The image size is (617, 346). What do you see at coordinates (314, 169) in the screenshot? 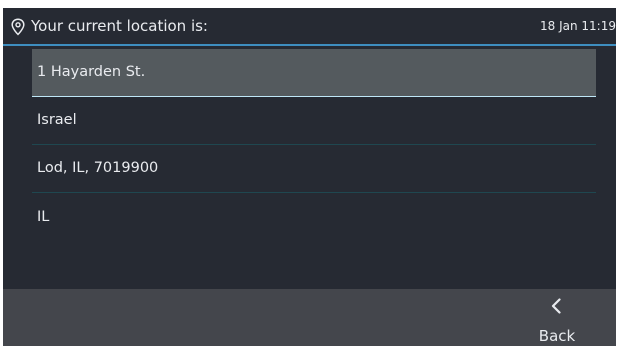
I see `list-item-city: Lod, IL, 7019900` at bounding box center [314, 169].